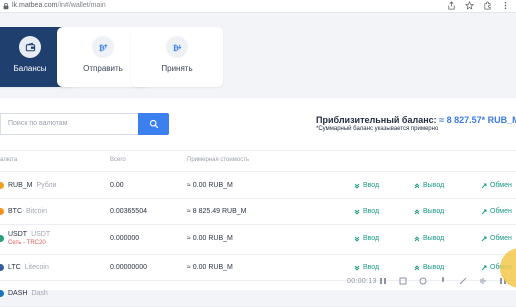 The width and height of the screenshot is (516, 307). Describe the element at coordinates (258, 6) in the screenshot. I see `browser-address-bar: lk.matbea.com/in#/wallet/main` at that location.